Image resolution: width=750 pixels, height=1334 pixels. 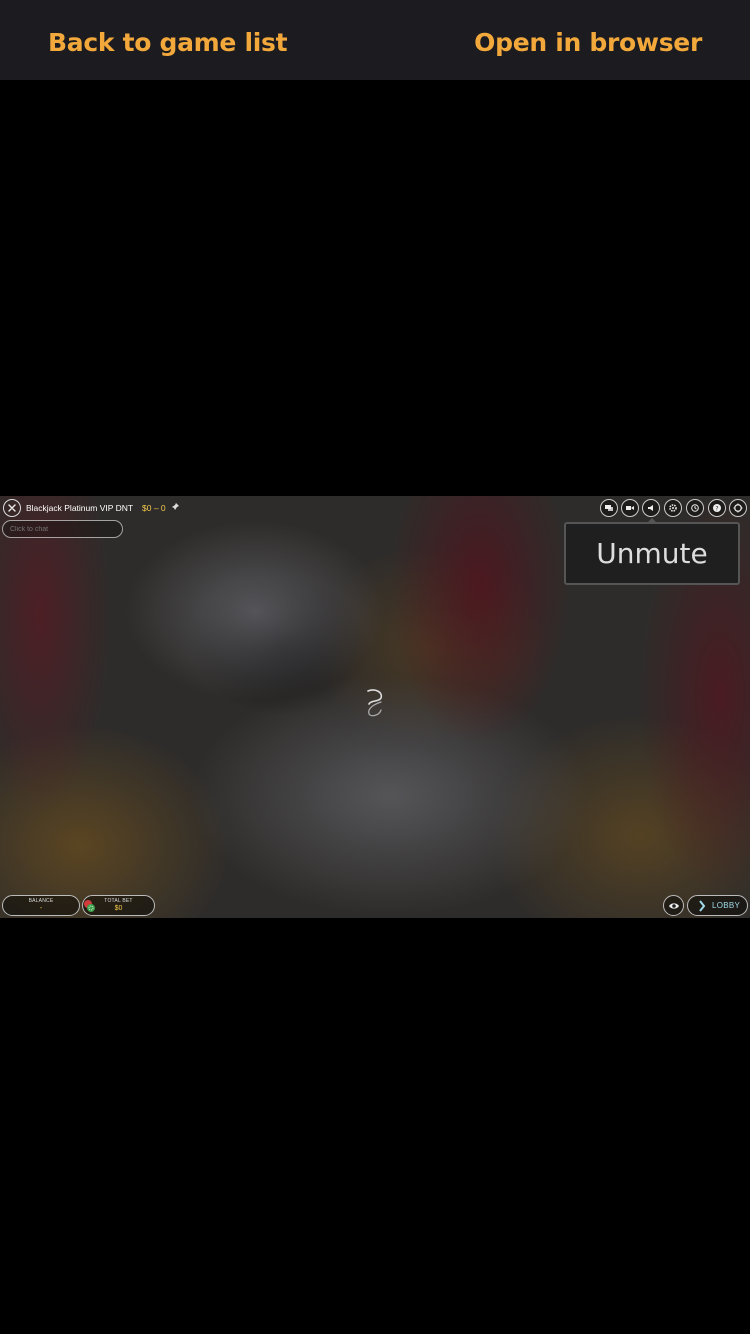 I want to click on lobby-button: LOBBY, so click(x=717, y=905).